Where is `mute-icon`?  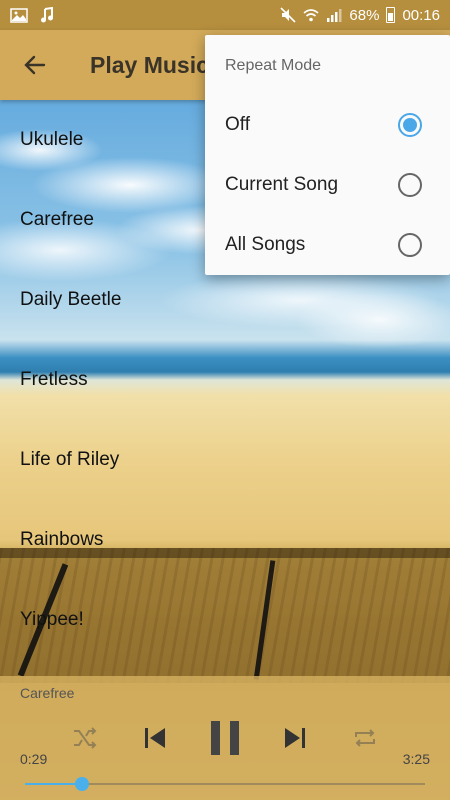 mute-icon is located at coordinates (288, 15).